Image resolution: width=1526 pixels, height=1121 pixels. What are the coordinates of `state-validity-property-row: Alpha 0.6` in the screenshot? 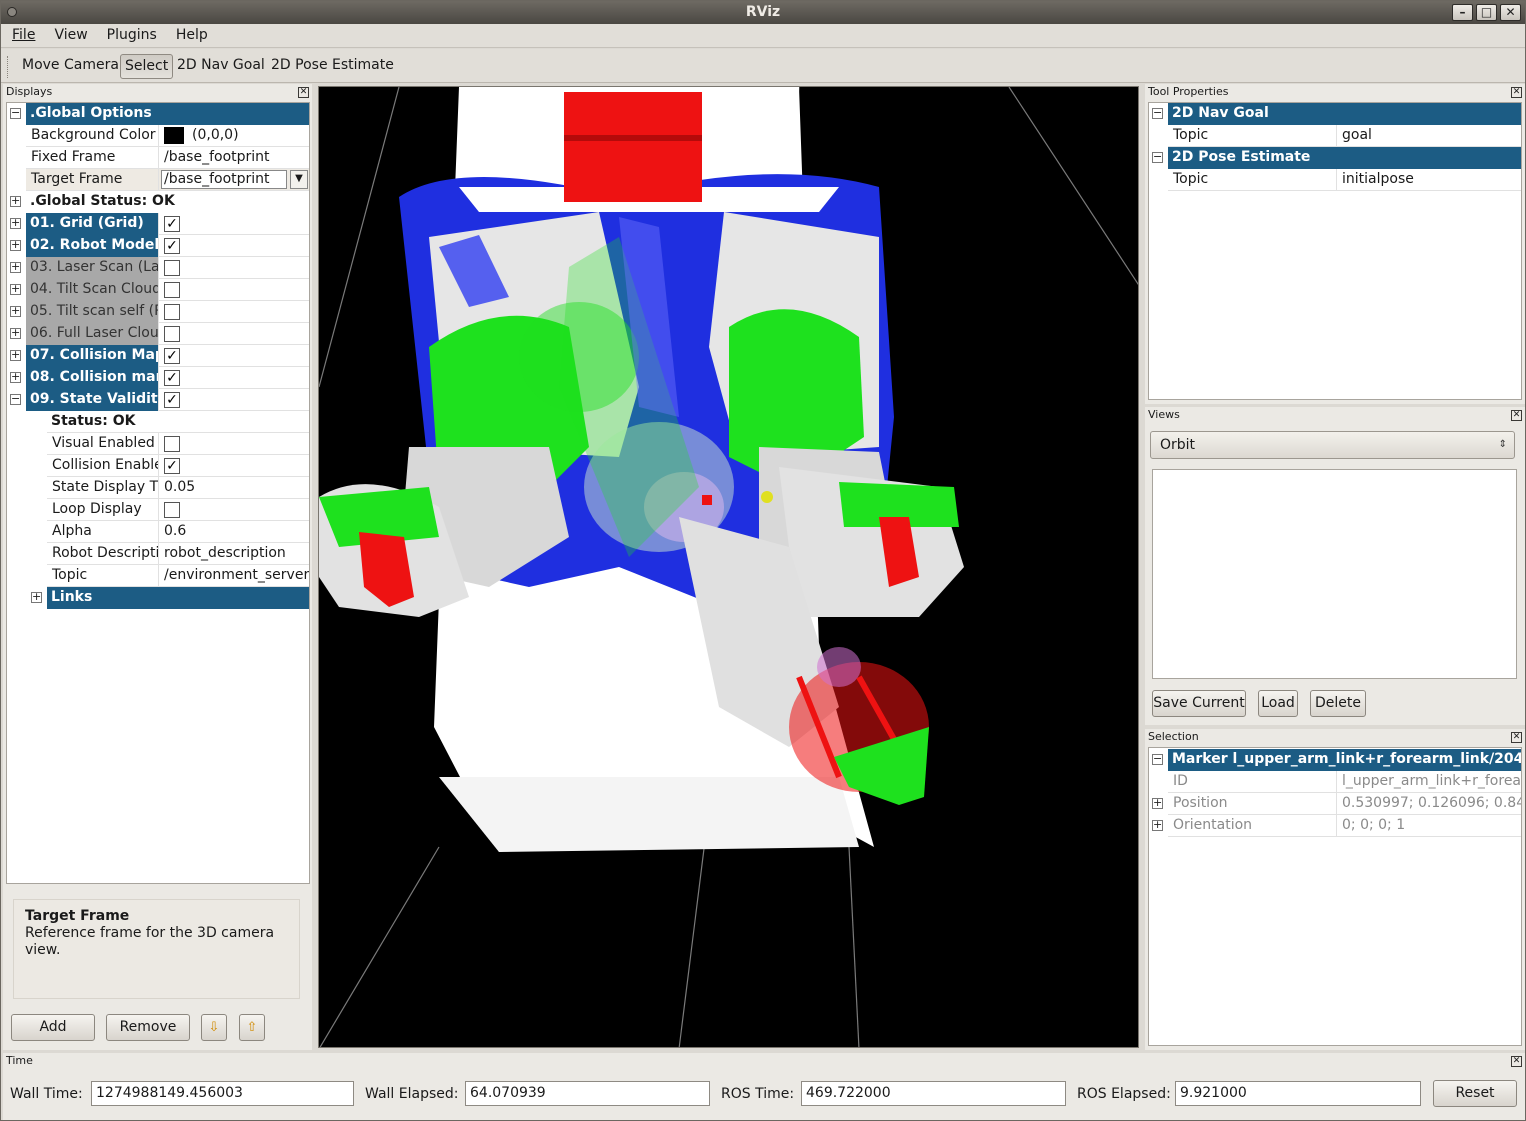 It's located at (158, 532).